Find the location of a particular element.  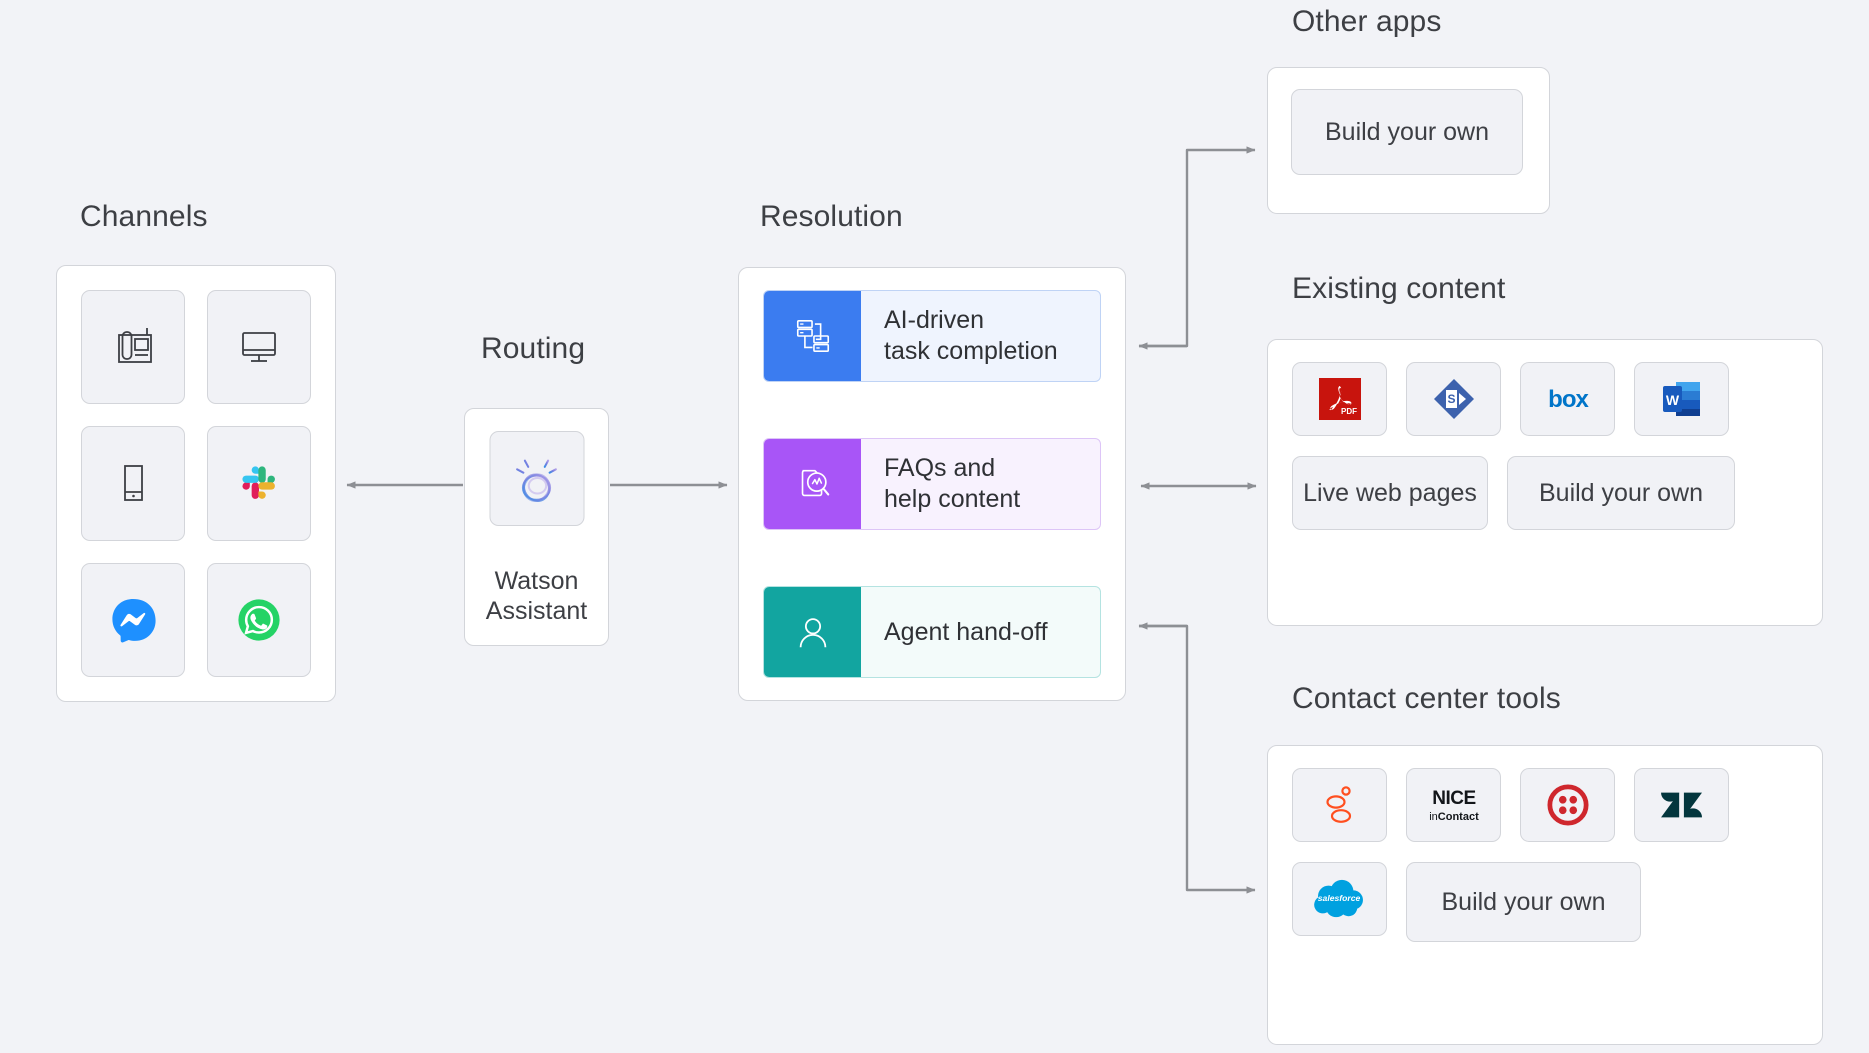

whatsapp-icon is located at coordinates (259, 620).